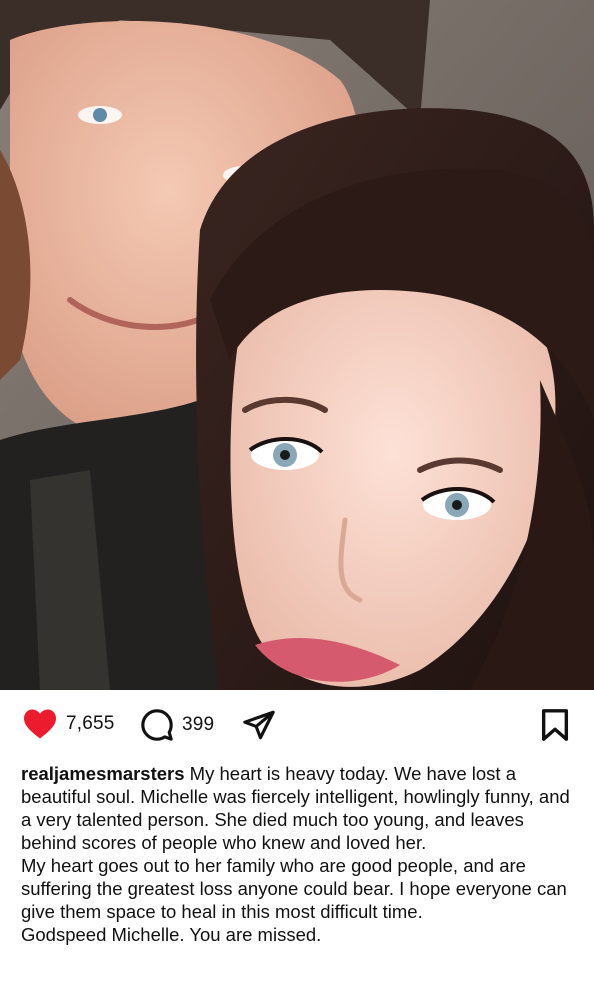 Image resolution: width=594 pixels, height=1000 pixels. What do you see at coordinates (40, 724) in the screenshot?
I see `heart-filled-icon` at bounding box center [40, 724].